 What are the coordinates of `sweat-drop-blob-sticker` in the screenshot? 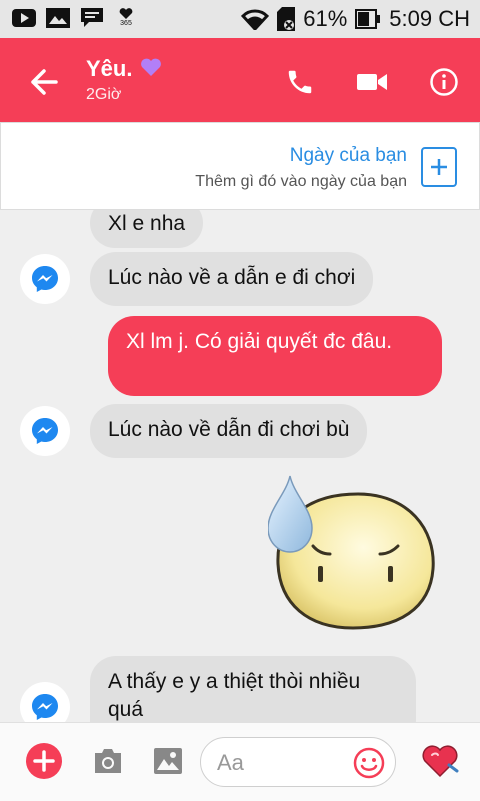 It's located at (353, 554).